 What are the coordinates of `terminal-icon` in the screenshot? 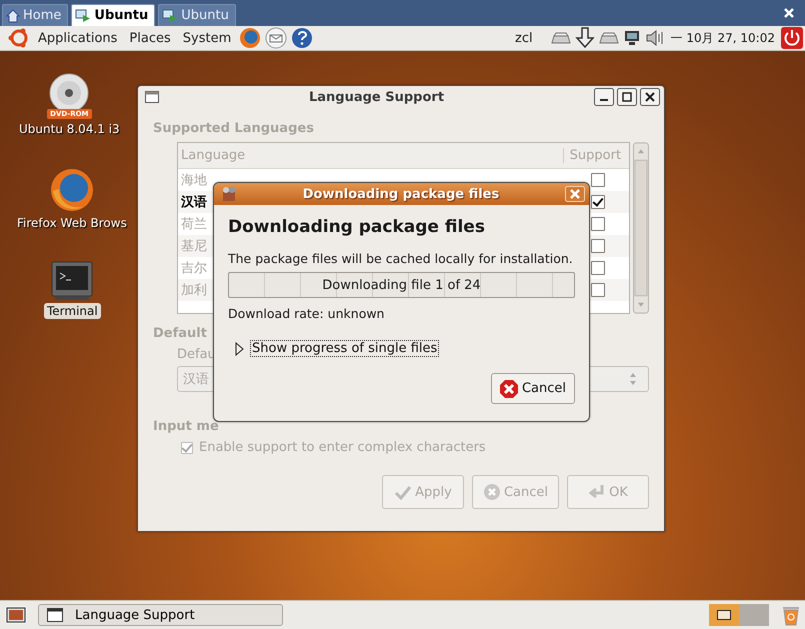 It's located at (72, 281).